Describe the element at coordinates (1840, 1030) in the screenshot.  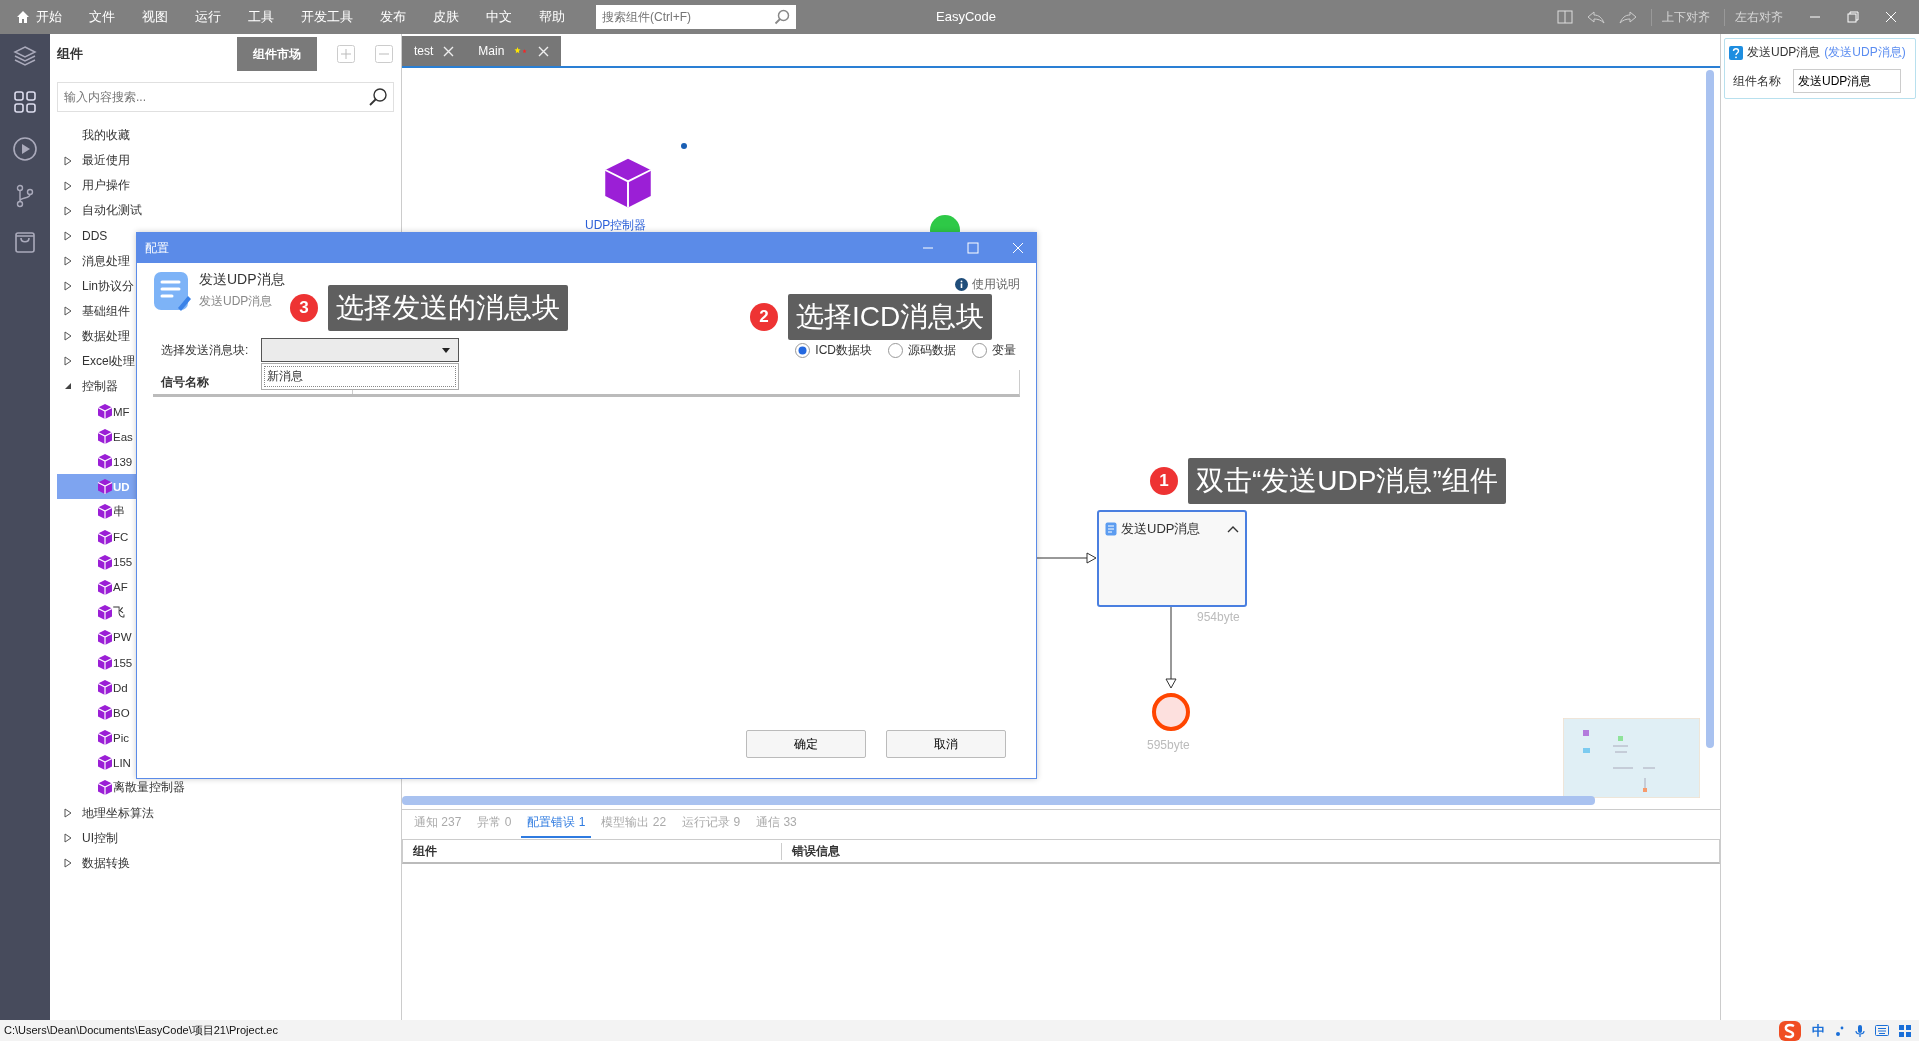
I see `punctuation-icon` at that location.